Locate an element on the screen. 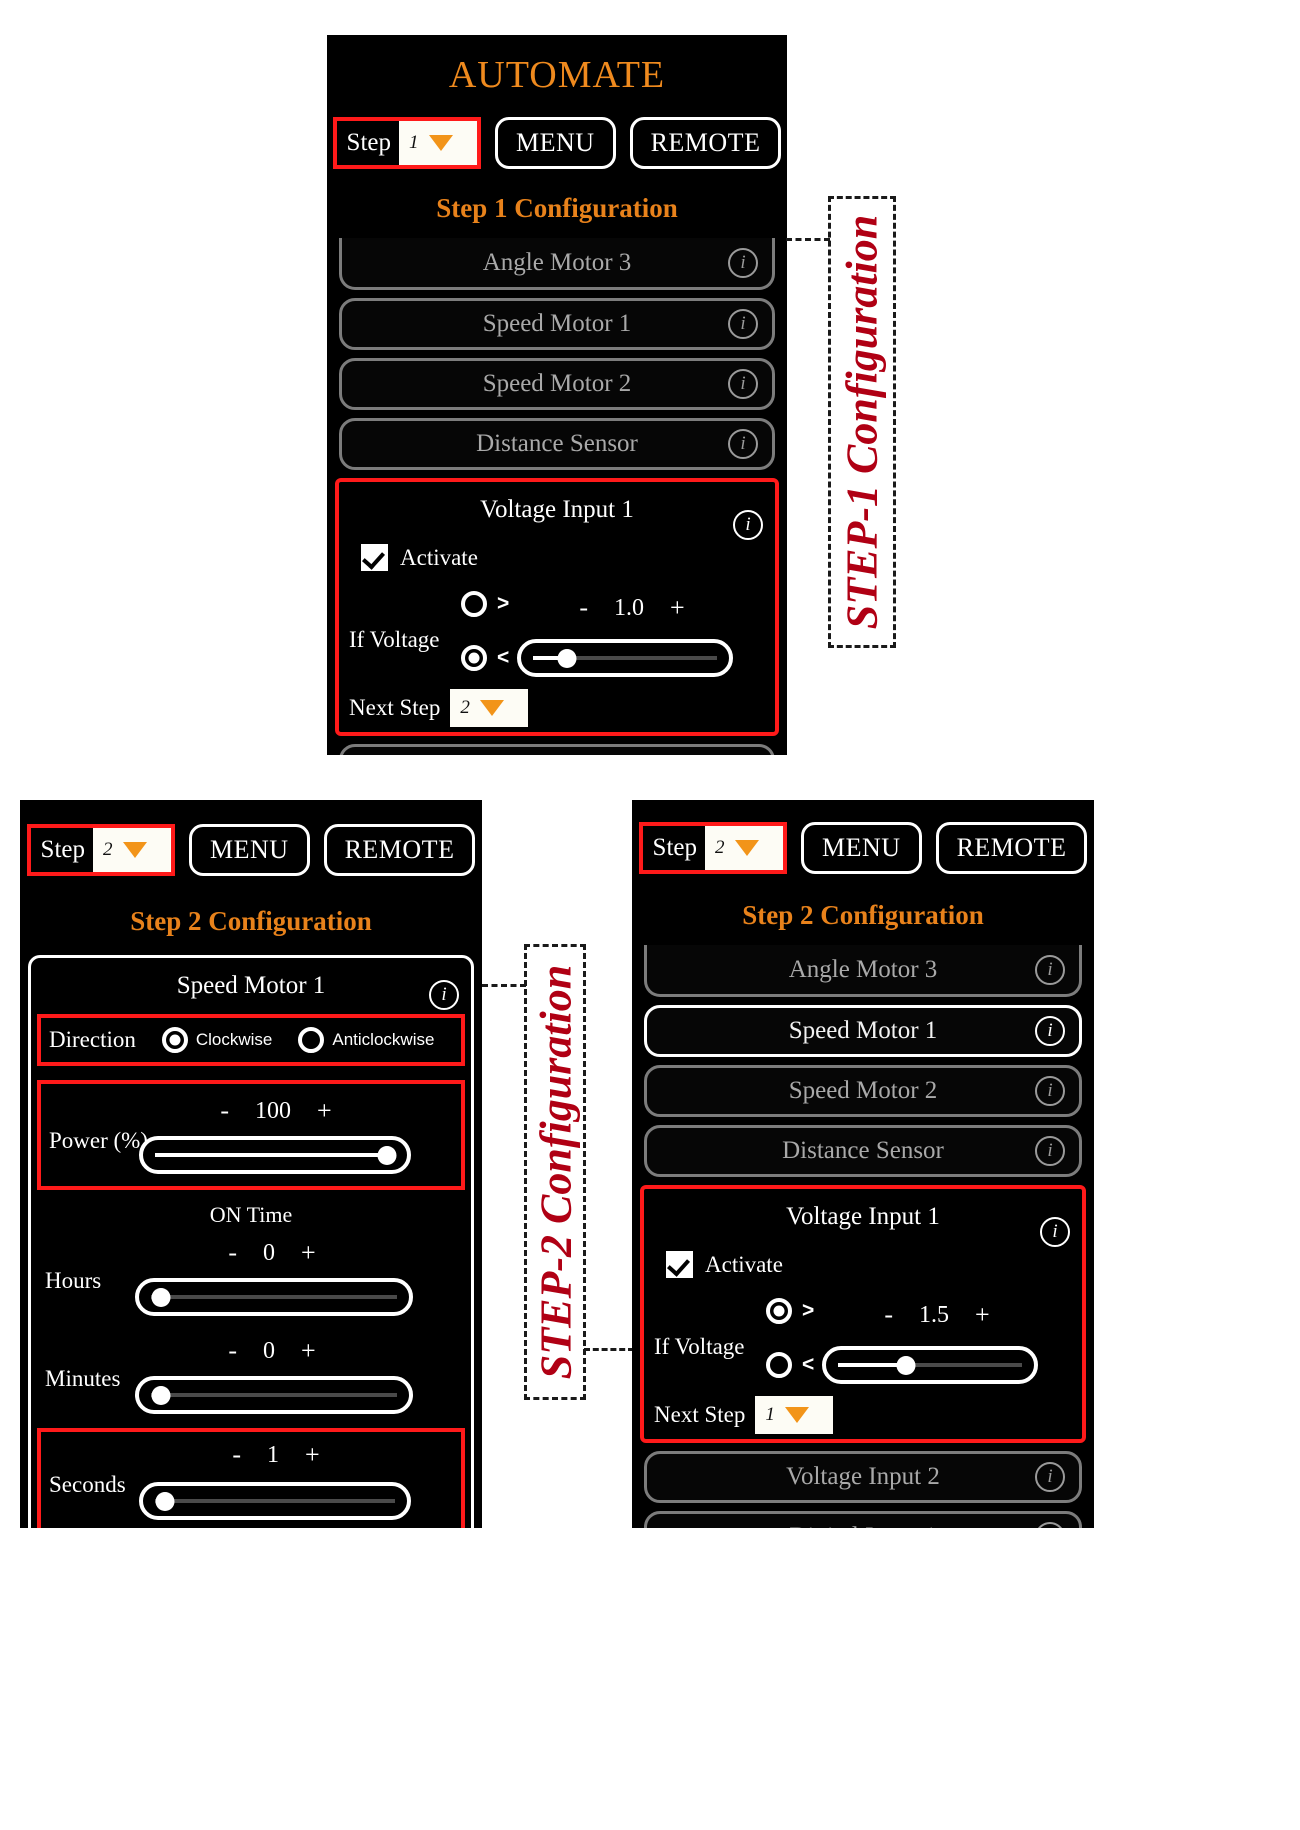  step-dropdown-value: 1 is located at coordinates (414, 142).